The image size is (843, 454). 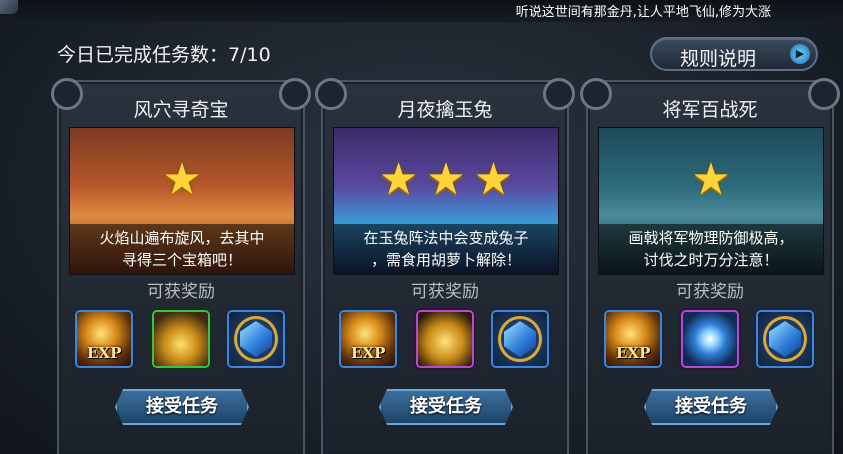 What do you see at coordinates (711, 249) in the screenshot?
I see `quest-description: 画戟将军物理防御极高， 讨伐之时万分注意！` at bounding box center [711, 249].